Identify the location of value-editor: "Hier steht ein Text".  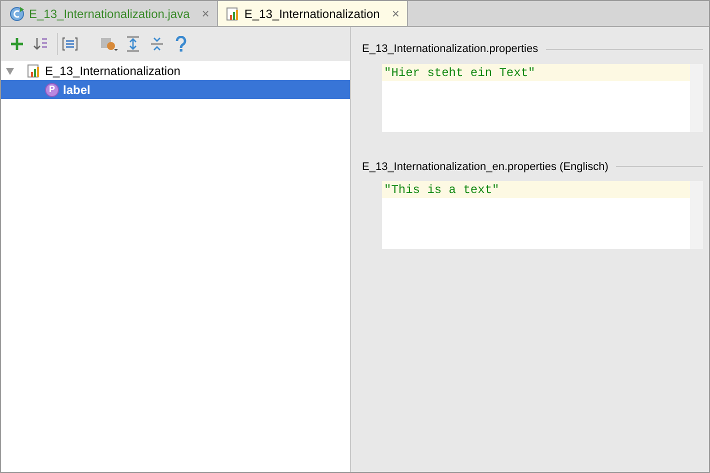
(536, 98).